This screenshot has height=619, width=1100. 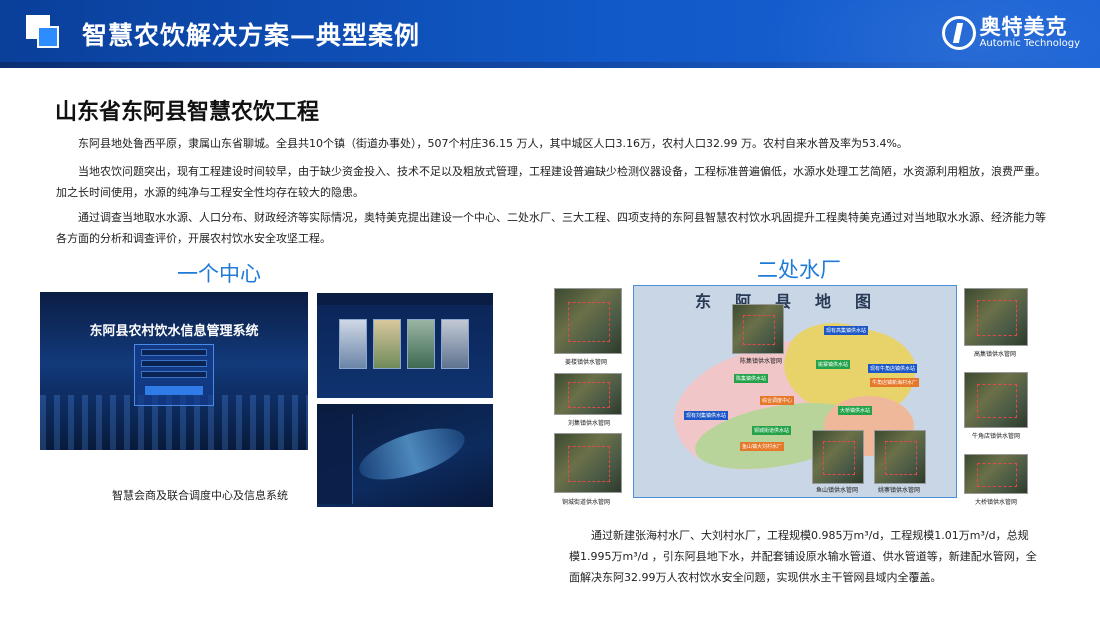 What do you see at coordinates (174, 375) in the screenshot?
I see `login-panel` at bounding box center [174, 375].